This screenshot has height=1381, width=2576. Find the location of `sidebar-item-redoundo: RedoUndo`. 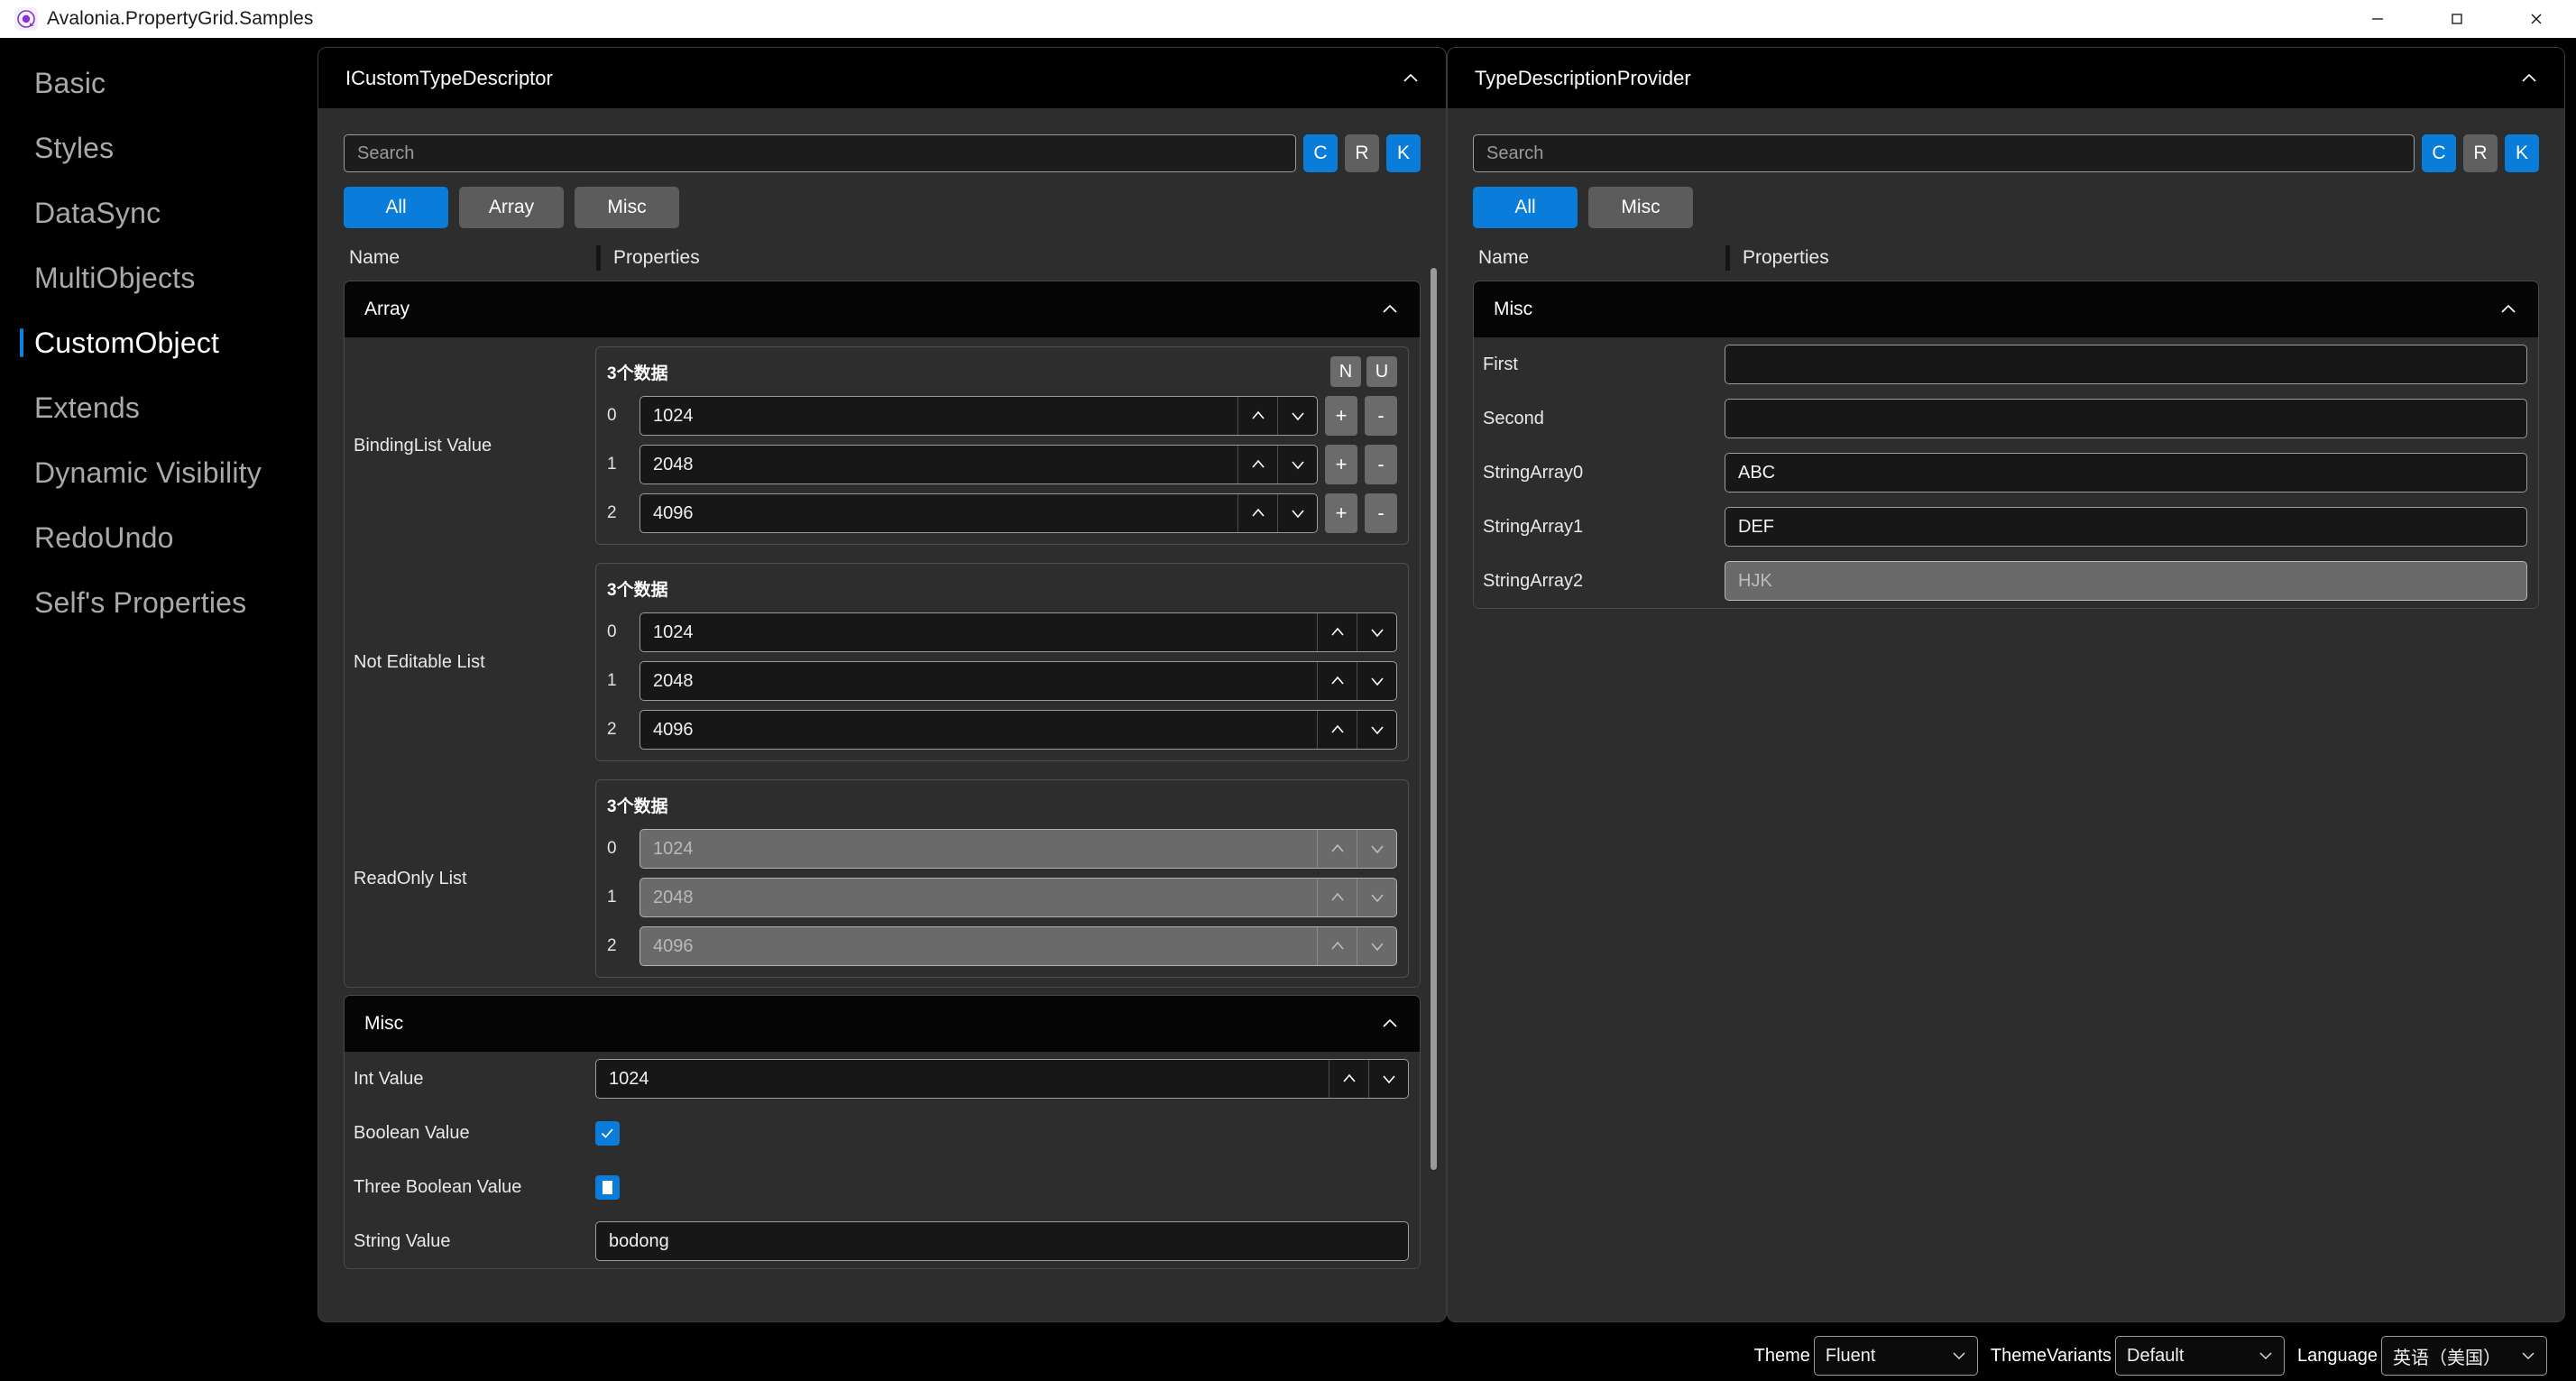

sidebar-item-redoundo: RedoUndo is located at coordinates (158, 538).